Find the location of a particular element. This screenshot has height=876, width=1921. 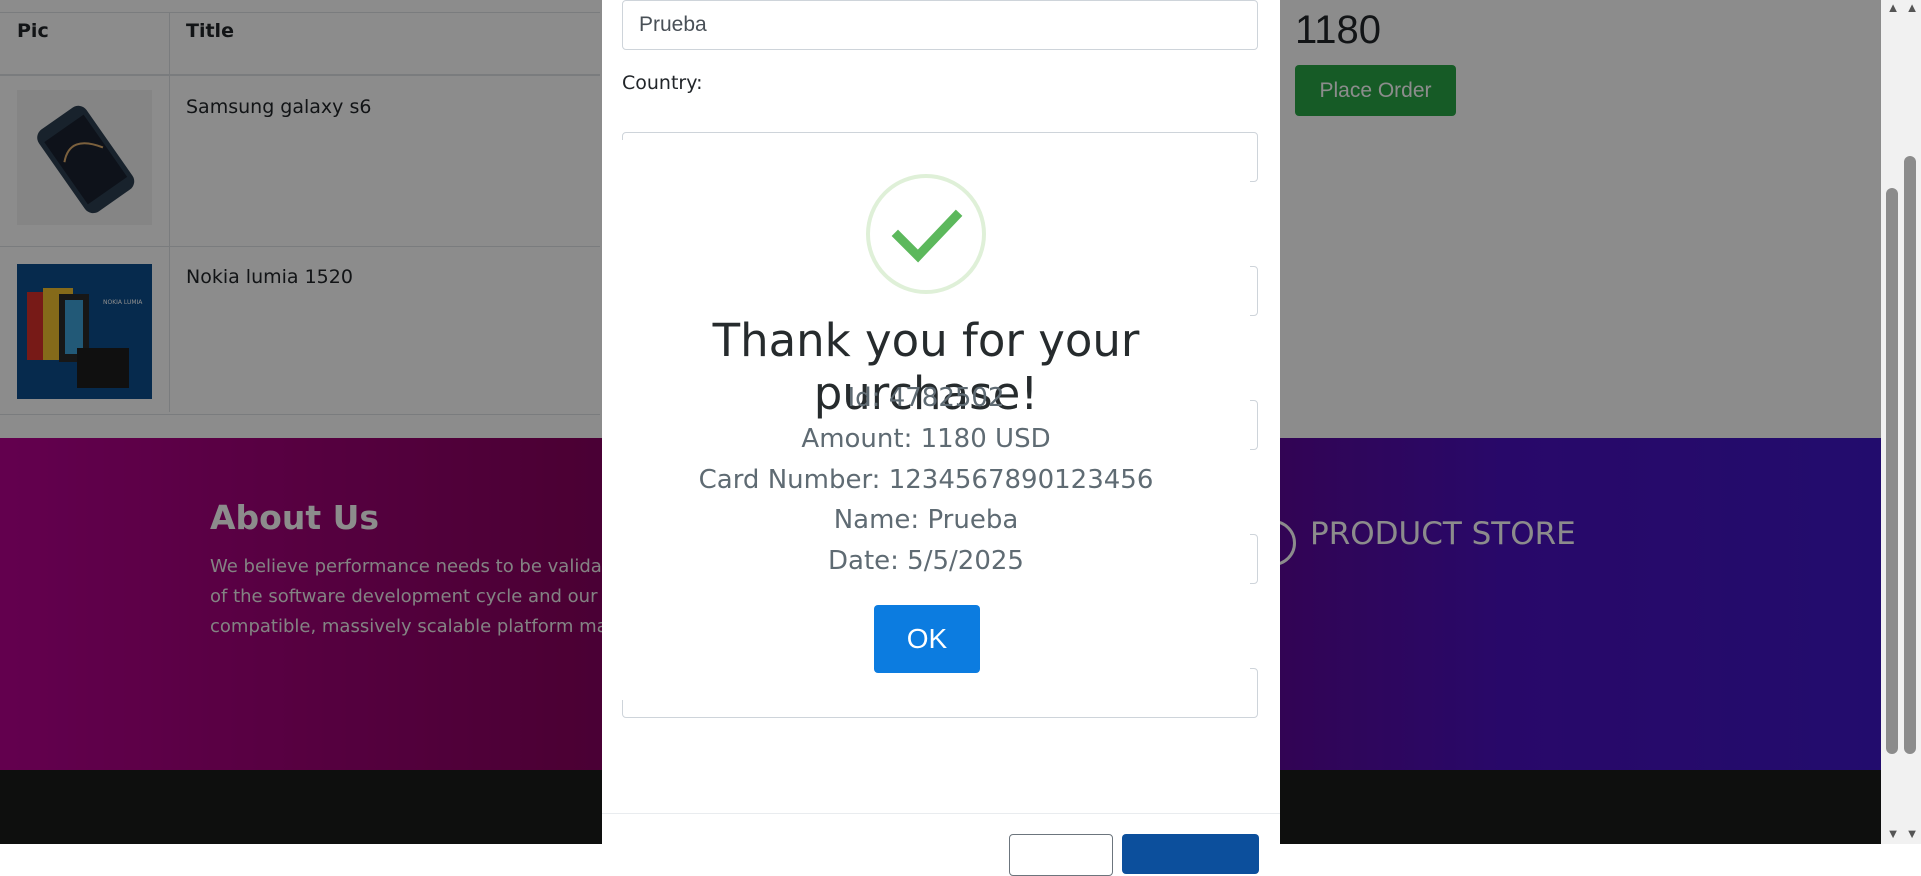

success-check-icon is located at coordinates (926, 234).